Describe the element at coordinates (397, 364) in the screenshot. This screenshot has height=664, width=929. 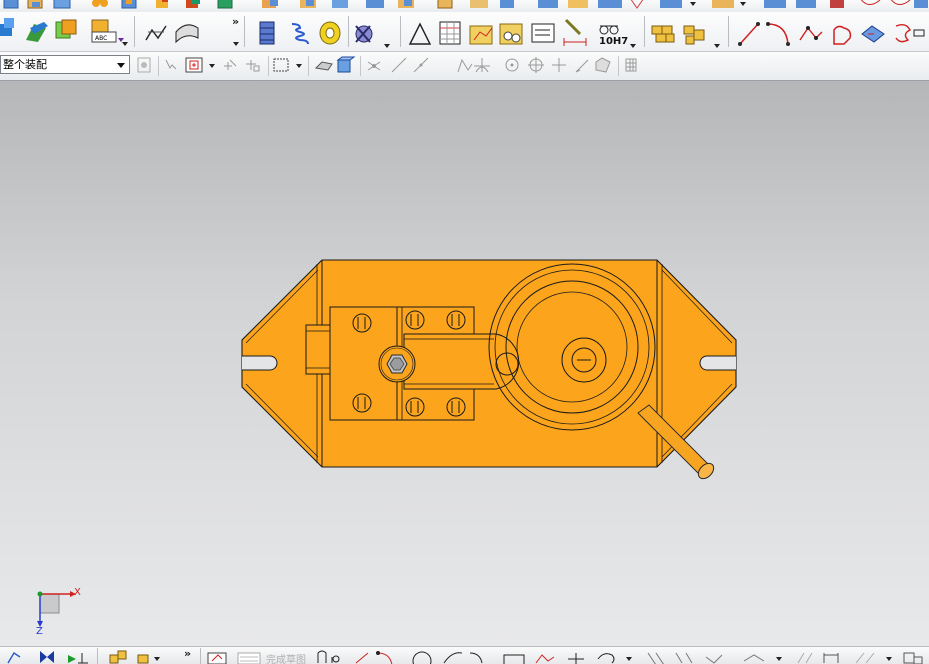
I see `hex-nut` at that location.